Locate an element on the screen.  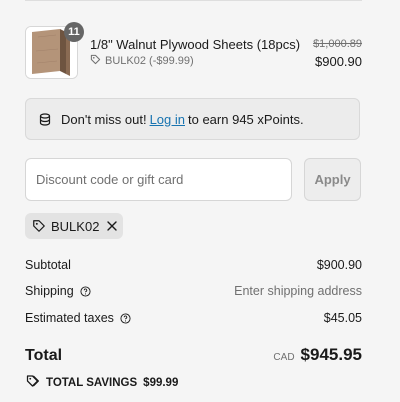
subtotal-row: Subtotal $900.90 is located at coordinates (193, 265).